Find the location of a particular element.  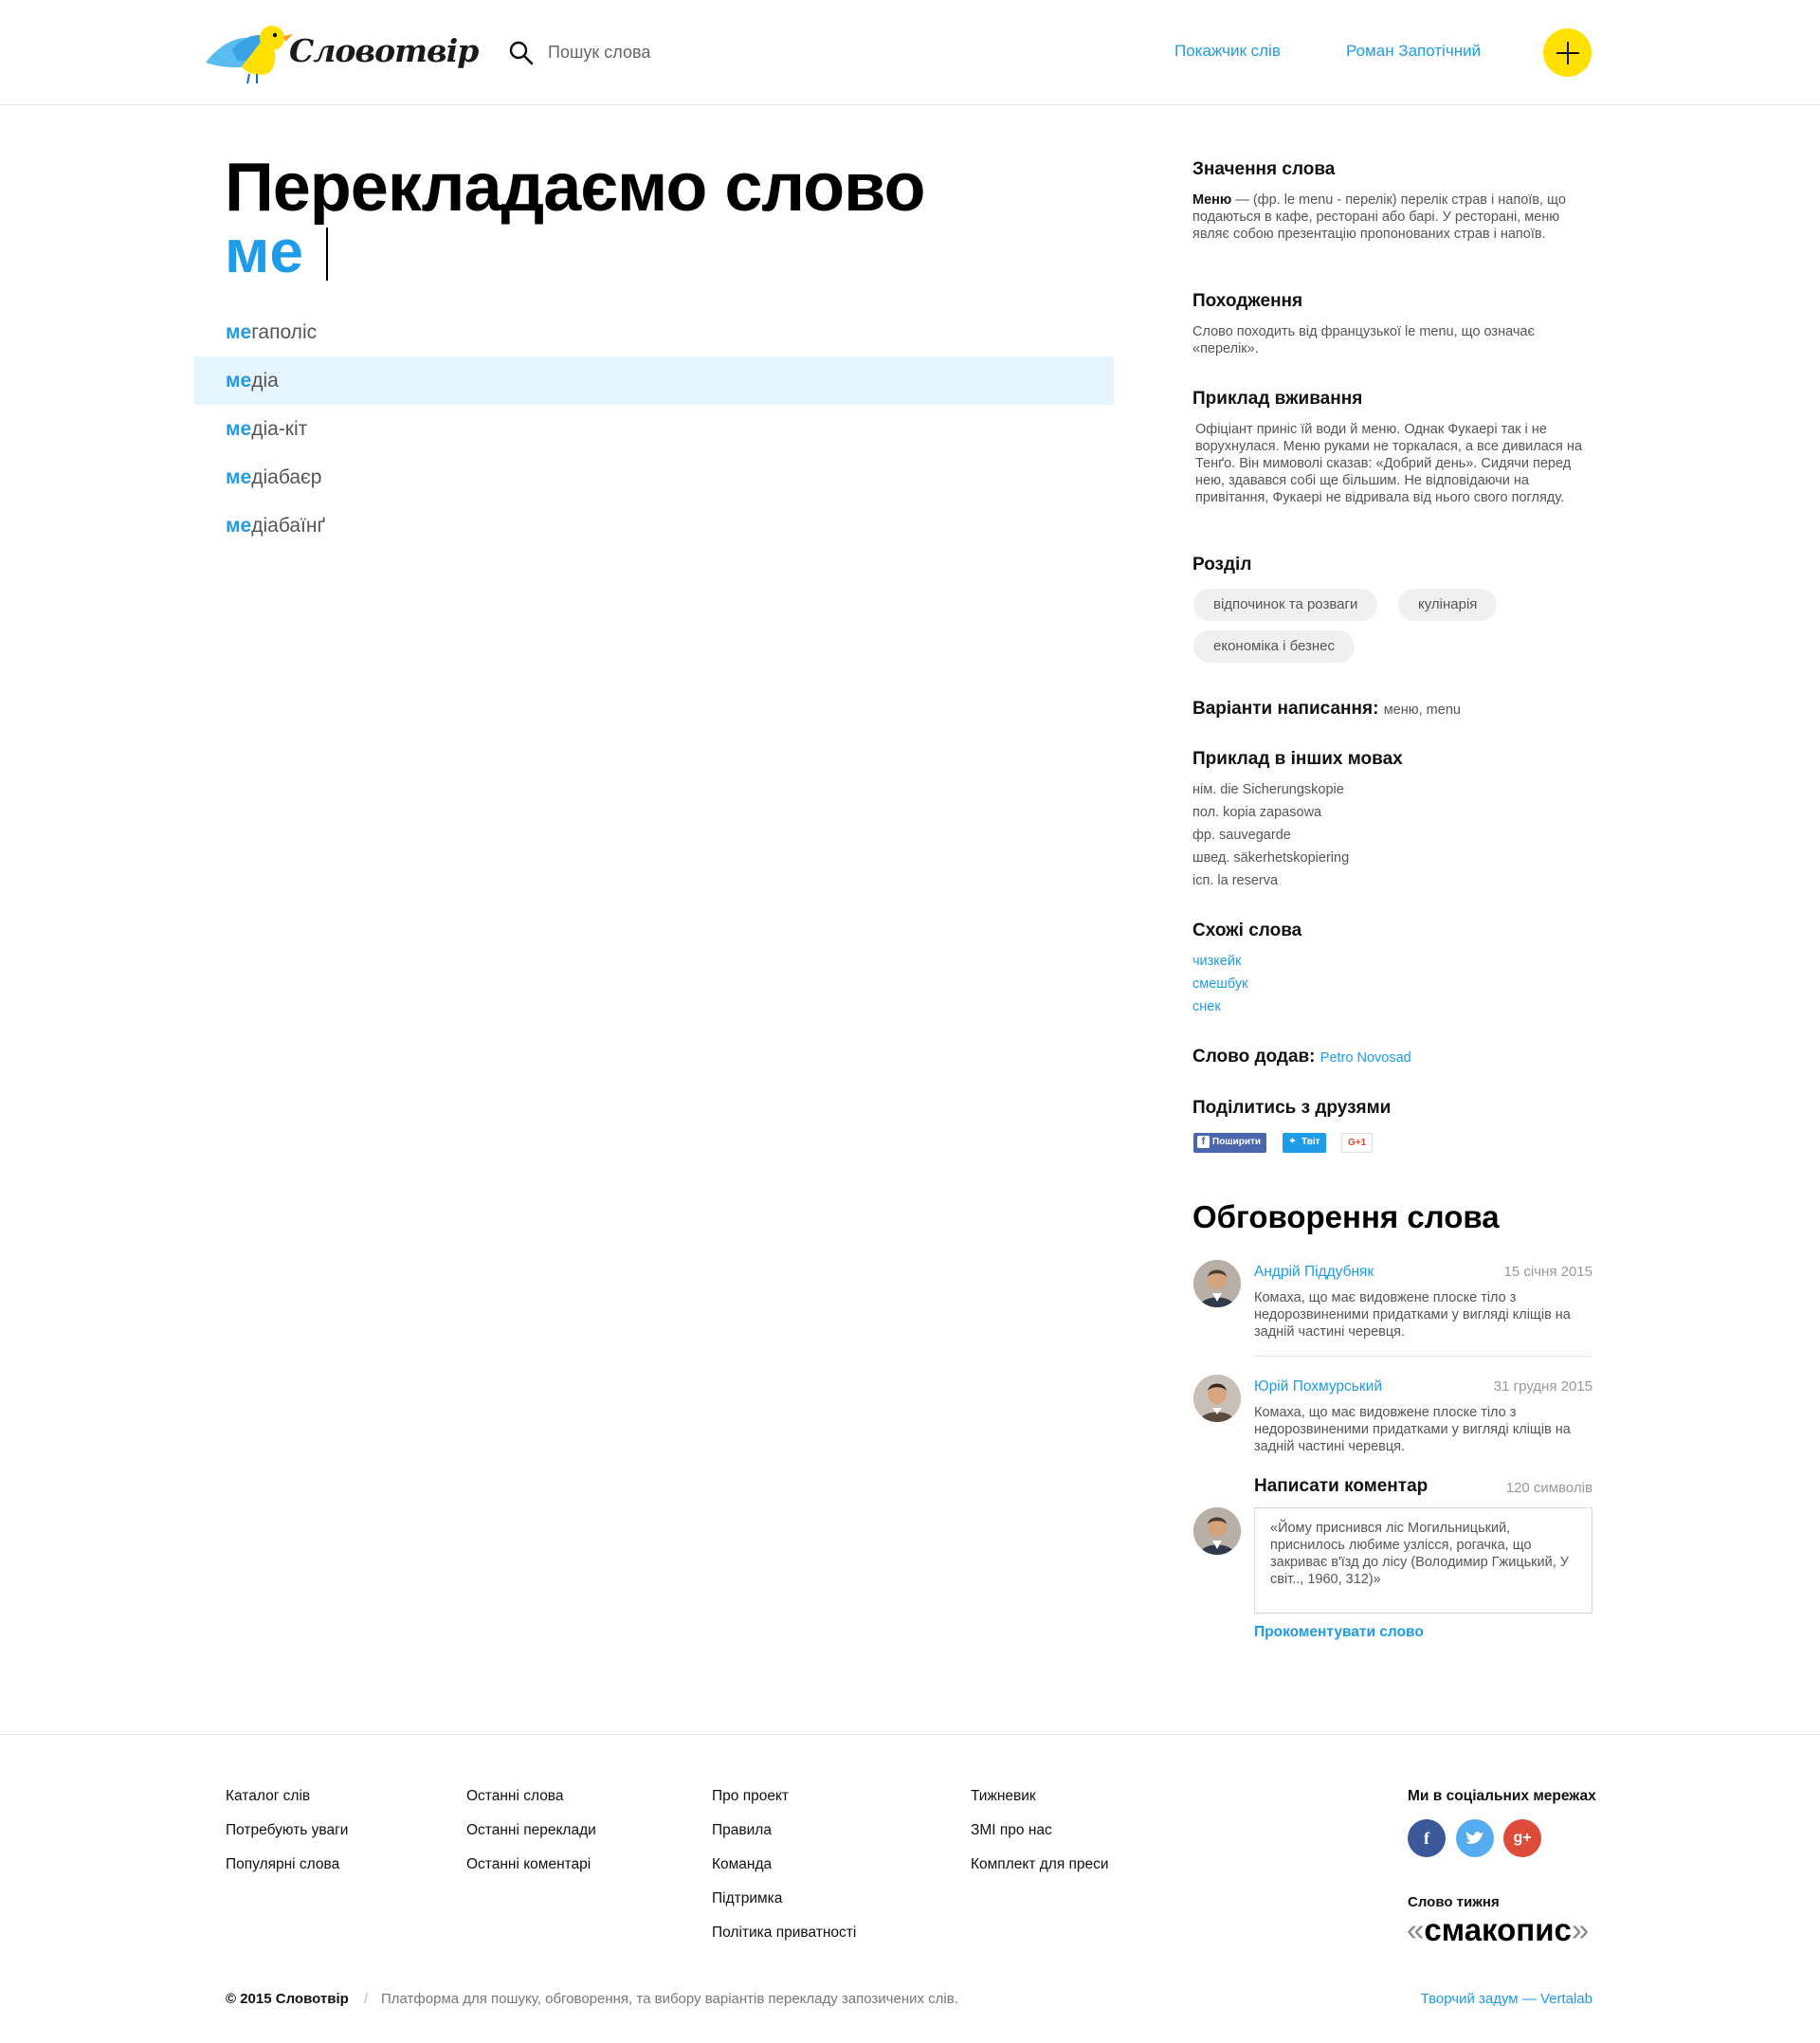

tag-economy: економіка і безнес is located at coordinates (1274, 646).